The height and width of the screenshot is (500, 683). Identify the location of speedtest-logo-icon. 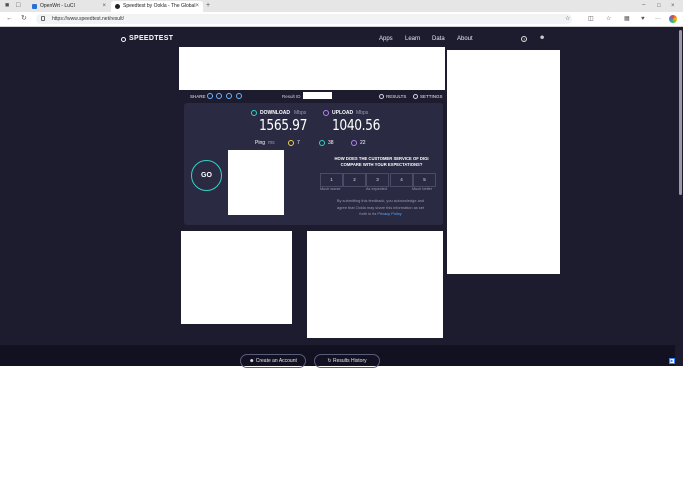
(123, 39).